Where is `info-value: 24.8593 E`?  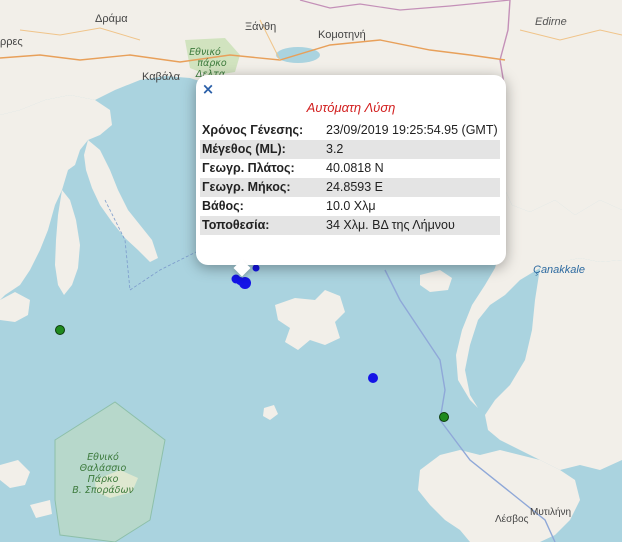
info-value: 24.8593 E is located at coordinates (412, 187).